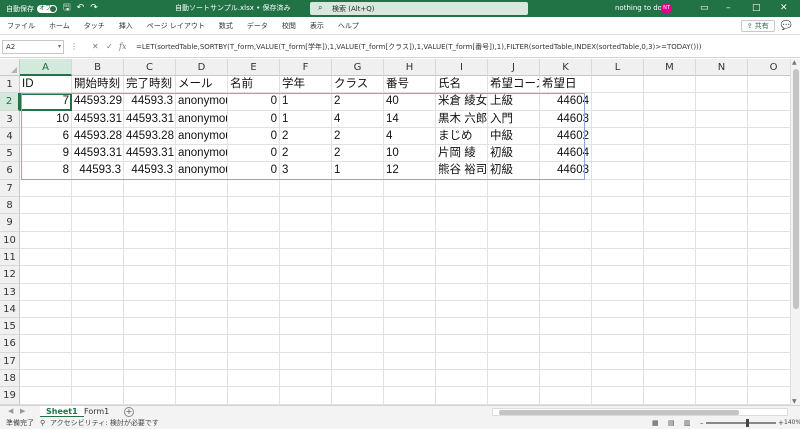 This screenshot has width=800, height=429. What do you see at coordinates (514, 102) in the screenshot?
I see `cell-j2: 上級` at bounding box center [514, 102].